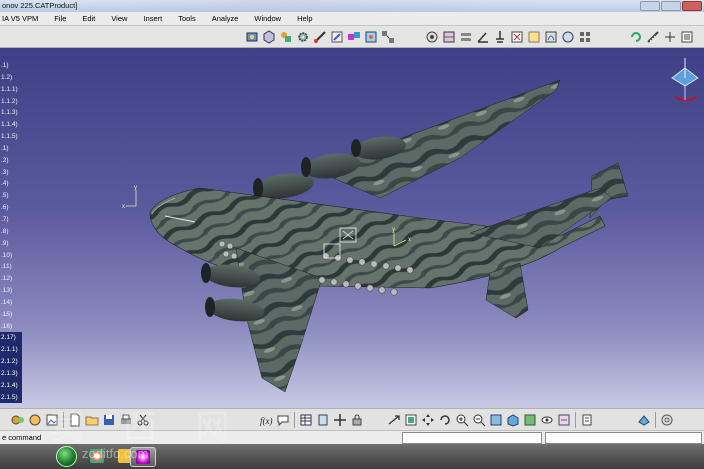 Image resolution: width=704 pixels, height=469 pixels. Describe the element at coordinates (11, 338) in the screenshot. I see `tree-node: 2.17)` at that location.